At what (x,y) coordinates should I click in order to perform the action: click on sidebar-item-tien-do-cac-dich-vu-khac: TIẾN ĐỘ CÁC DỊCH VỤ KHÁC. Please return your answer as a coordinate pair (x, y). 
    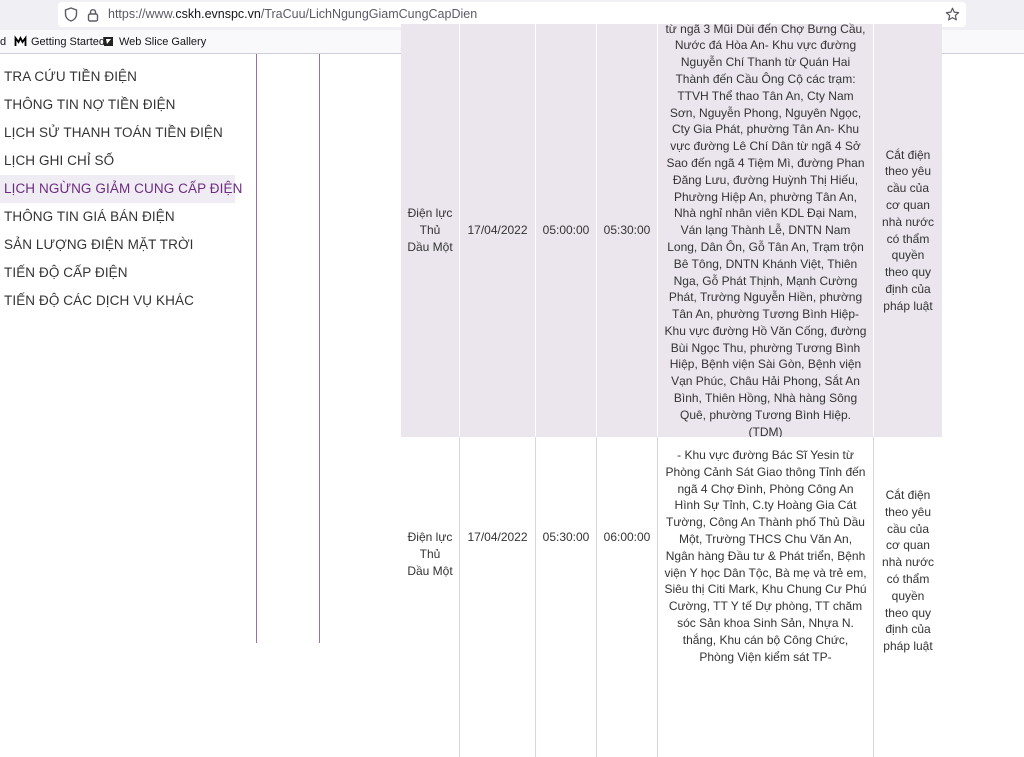
    Looking at the image, I should click on (117, 301).